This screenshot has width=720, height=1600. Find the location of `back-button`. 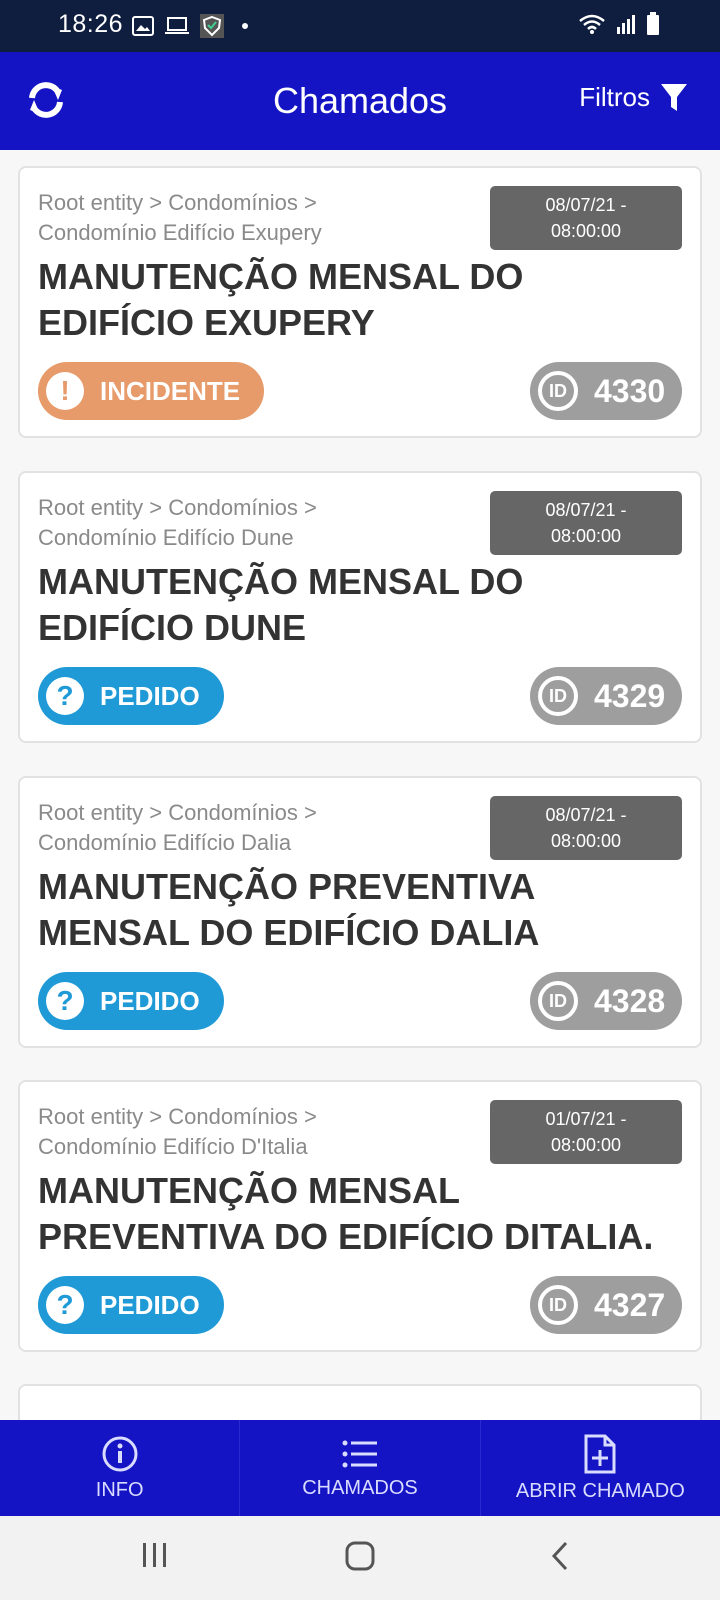

back-button is located at coordinates (560, 1558).